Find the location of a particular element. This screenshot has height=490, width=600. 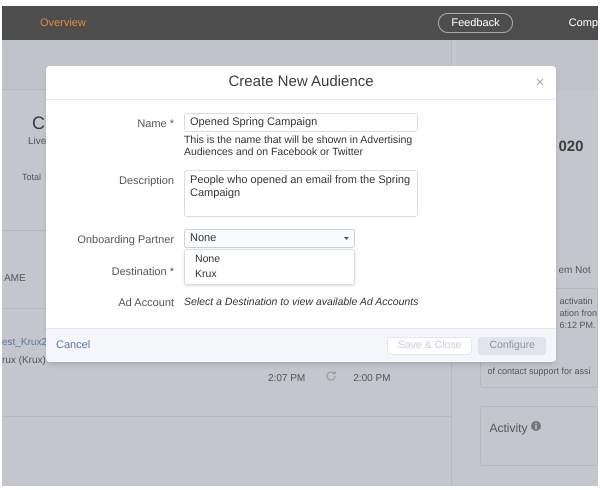

feedback-button: Feedback is located at coordinates (475, 23).